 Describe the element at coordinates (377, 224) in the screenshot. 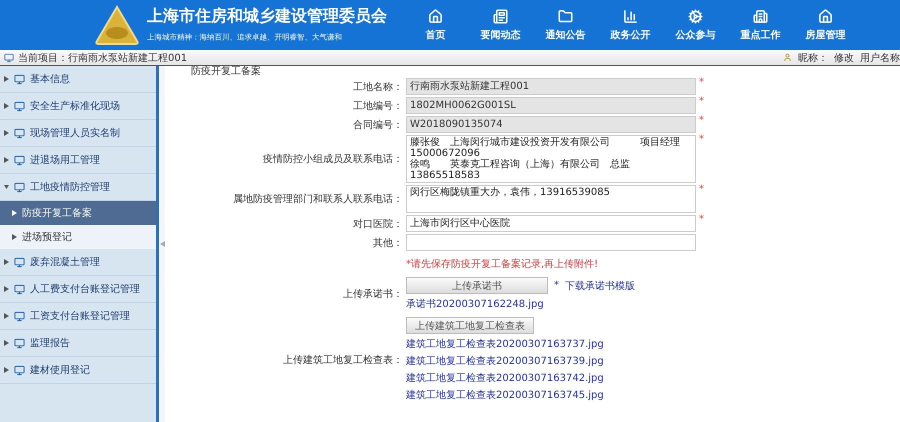

I see `field-label: 对口医院：` at that location.